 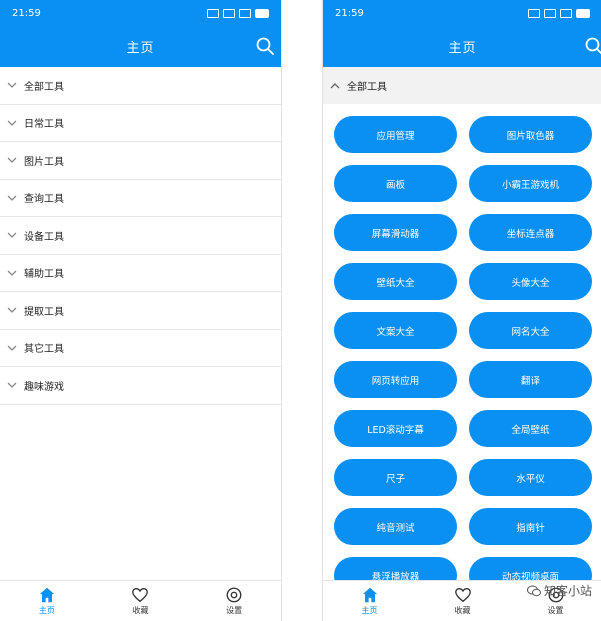 What do you see at coordinates (44, 87) in the screenshot?
I see `category-label: 全部工具` at bounding box center [44, 87].